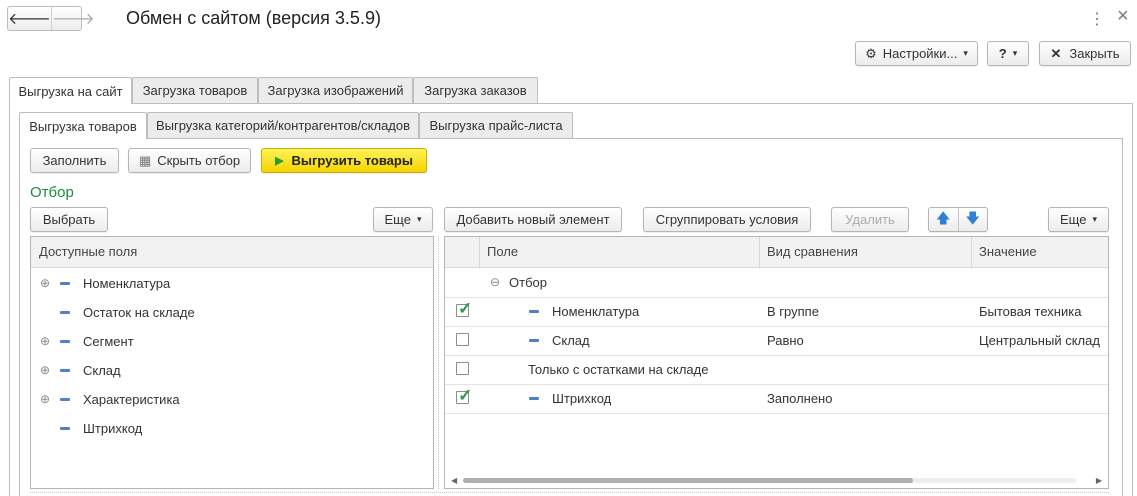 This screenshot has width=1137, height=496. I want to click on table-row: Только с остатками на складе, so click(776, 370).